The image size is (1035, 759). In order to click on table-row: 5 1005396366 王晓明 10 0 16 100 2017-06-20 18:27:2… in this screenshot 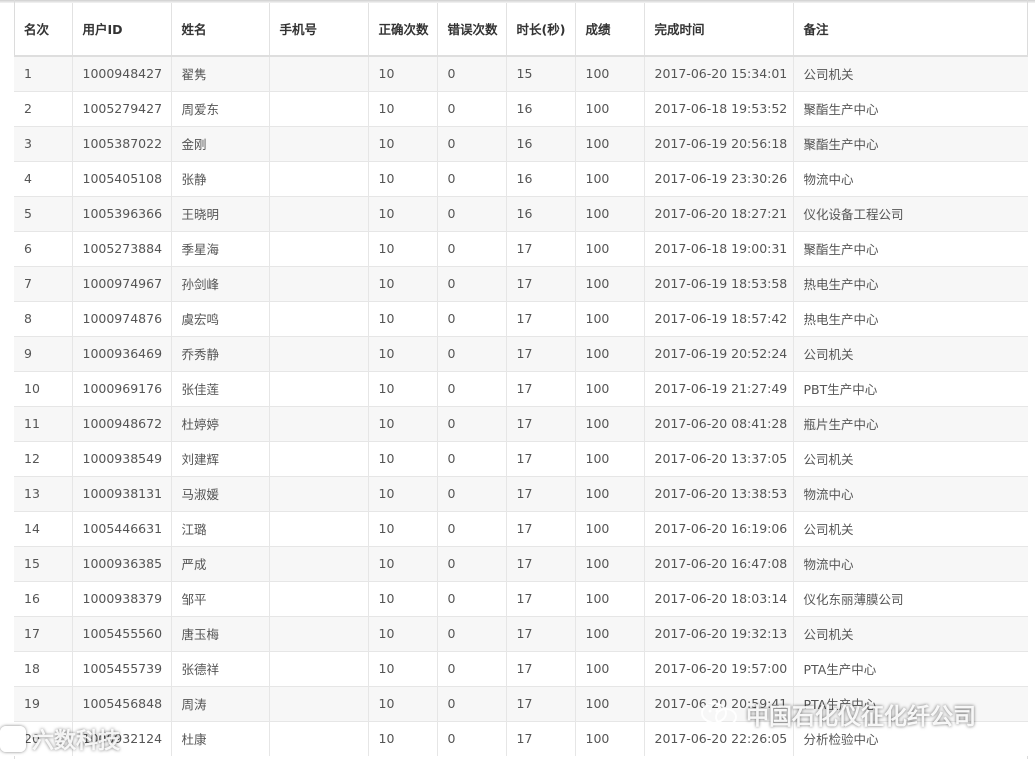, I will do `click(521, 213)`.